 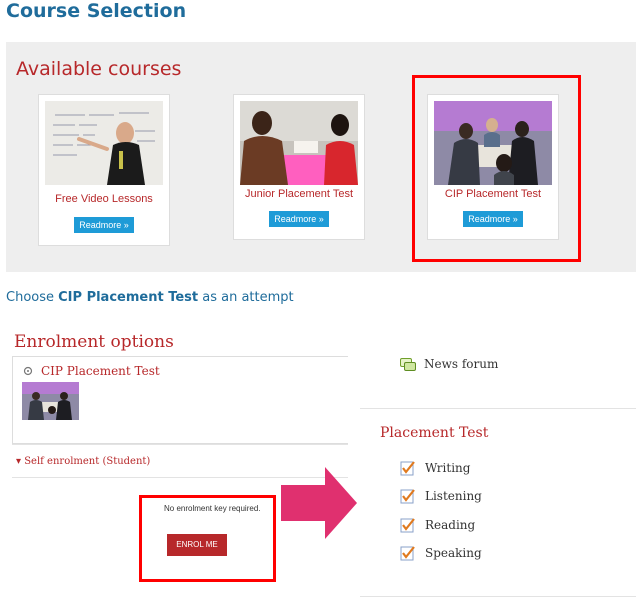 What do you see at coordinates (448, 468) in the screenshot?
I see `activity-label: Writing` at bounding box center [448, 468].